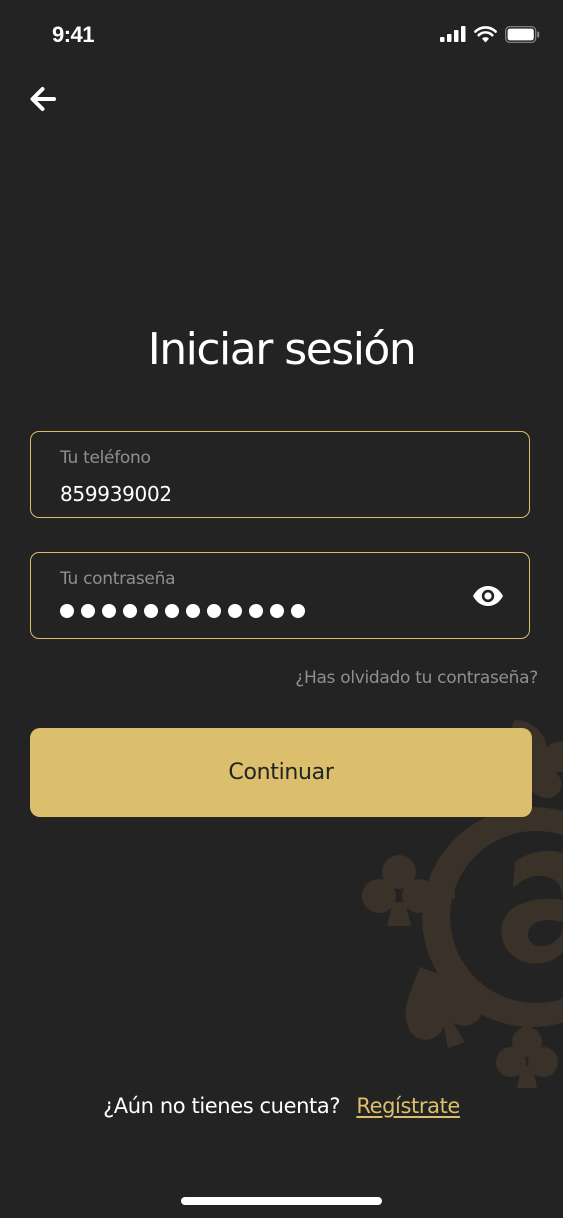 The height and width of the screenshot is (1218, 563). What do you see at coordinates (118, 579) in the screenshot?
I see `password-field-label: Tu contraseña` at bounding box center [118, 579].